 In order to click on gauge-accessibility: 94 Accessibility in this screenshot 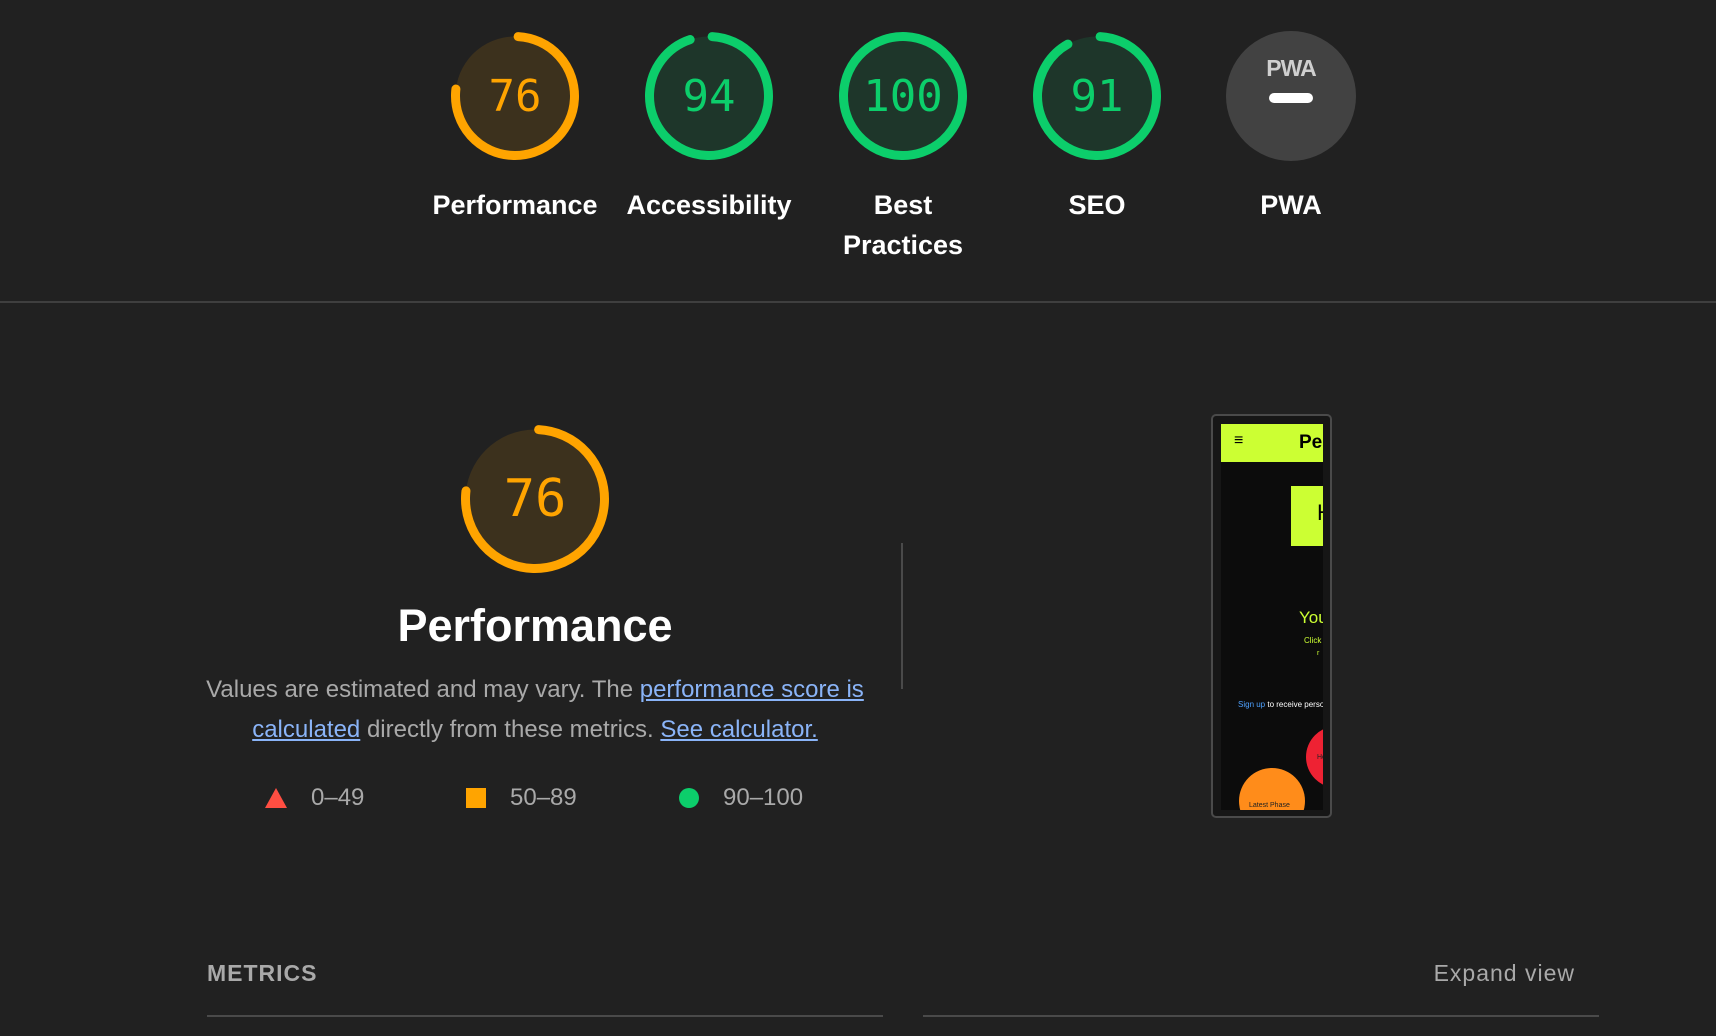, I will do `click(709, 128)`.